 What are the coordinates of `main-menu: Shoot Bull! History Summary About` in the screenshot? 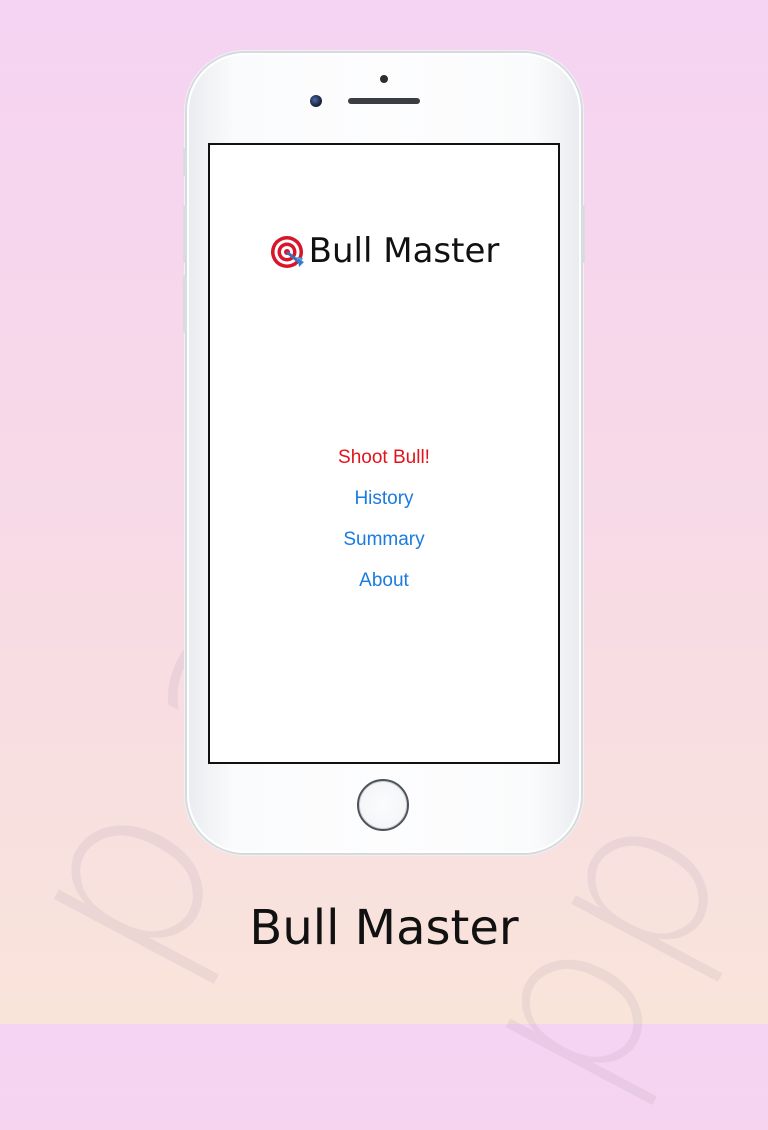 It's located at (384, 519).